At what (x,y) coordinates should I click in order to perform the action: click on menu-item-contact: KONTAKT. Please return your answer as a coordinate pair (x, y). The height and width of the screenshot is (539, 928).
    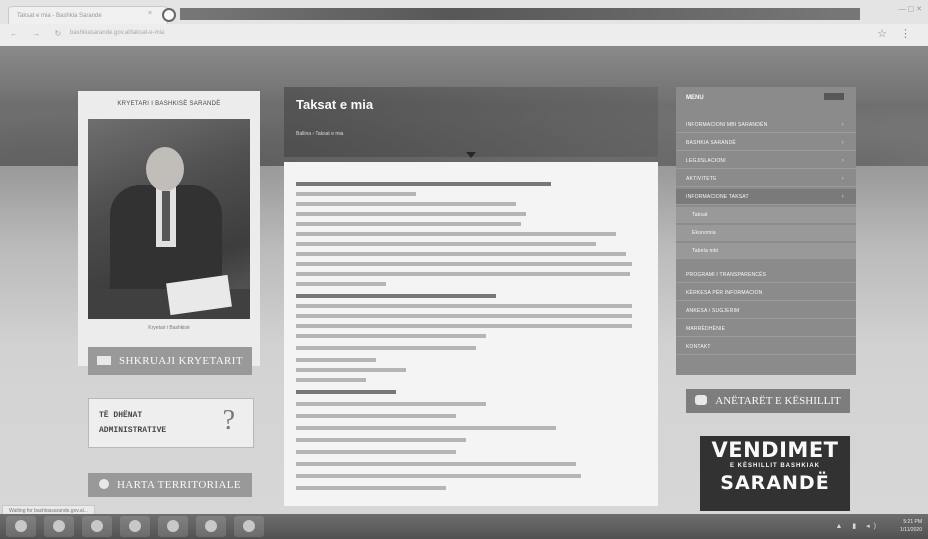
    Looking at the image, I should click on (766, 347).